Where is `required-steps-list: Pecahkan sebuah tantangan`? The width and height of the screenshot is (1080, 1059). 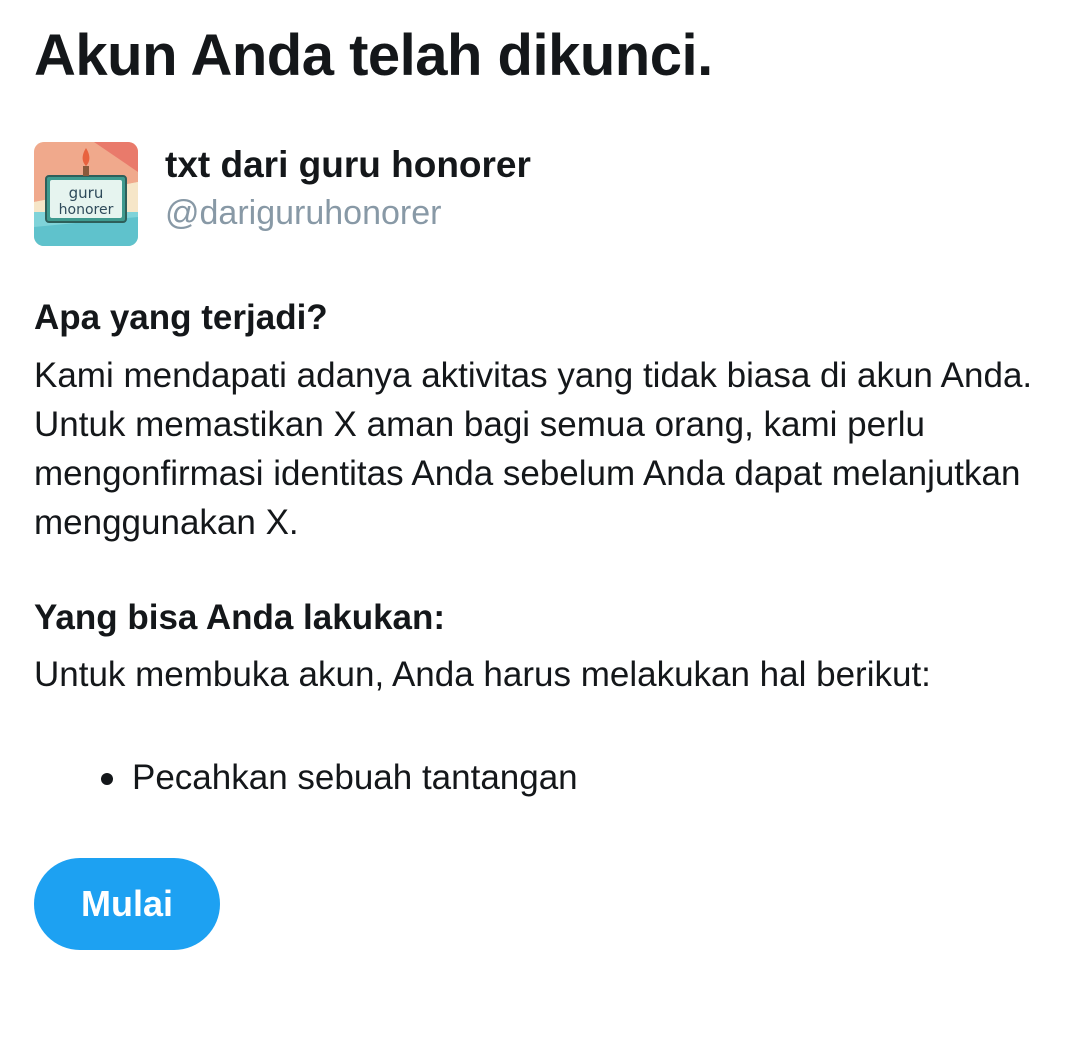 required-steps-list: Pecahkan sebuah tantangan is located at coordinates (306, 778).